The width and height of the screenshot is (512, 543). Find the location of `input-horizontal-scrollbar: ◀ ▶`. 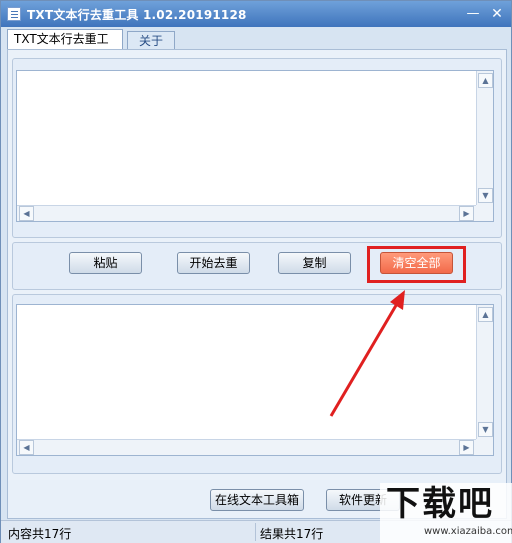

input-horizontal-scrollbar: ◀ ▶ is located at coordinates (246, 213).